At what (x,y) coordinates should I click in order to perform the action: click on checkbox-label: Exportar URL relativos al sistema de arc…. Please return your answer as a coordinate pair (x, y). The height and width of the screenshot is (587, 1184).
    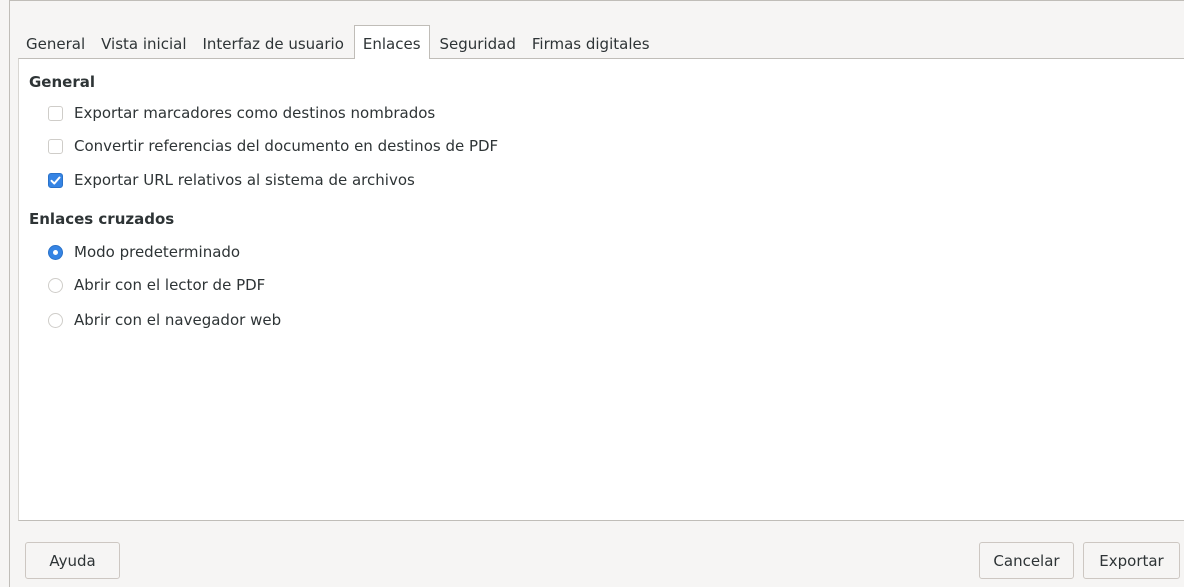
    Looking at the image, I should click on (244, 180).